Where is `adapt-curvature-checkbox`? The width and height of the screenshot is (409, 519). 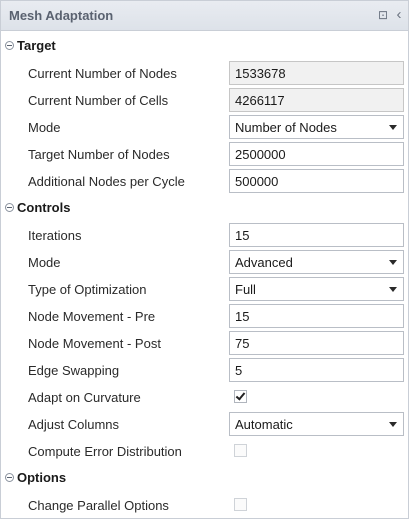
adapt-curvature-checkbox is located at coordinates (240, 396).